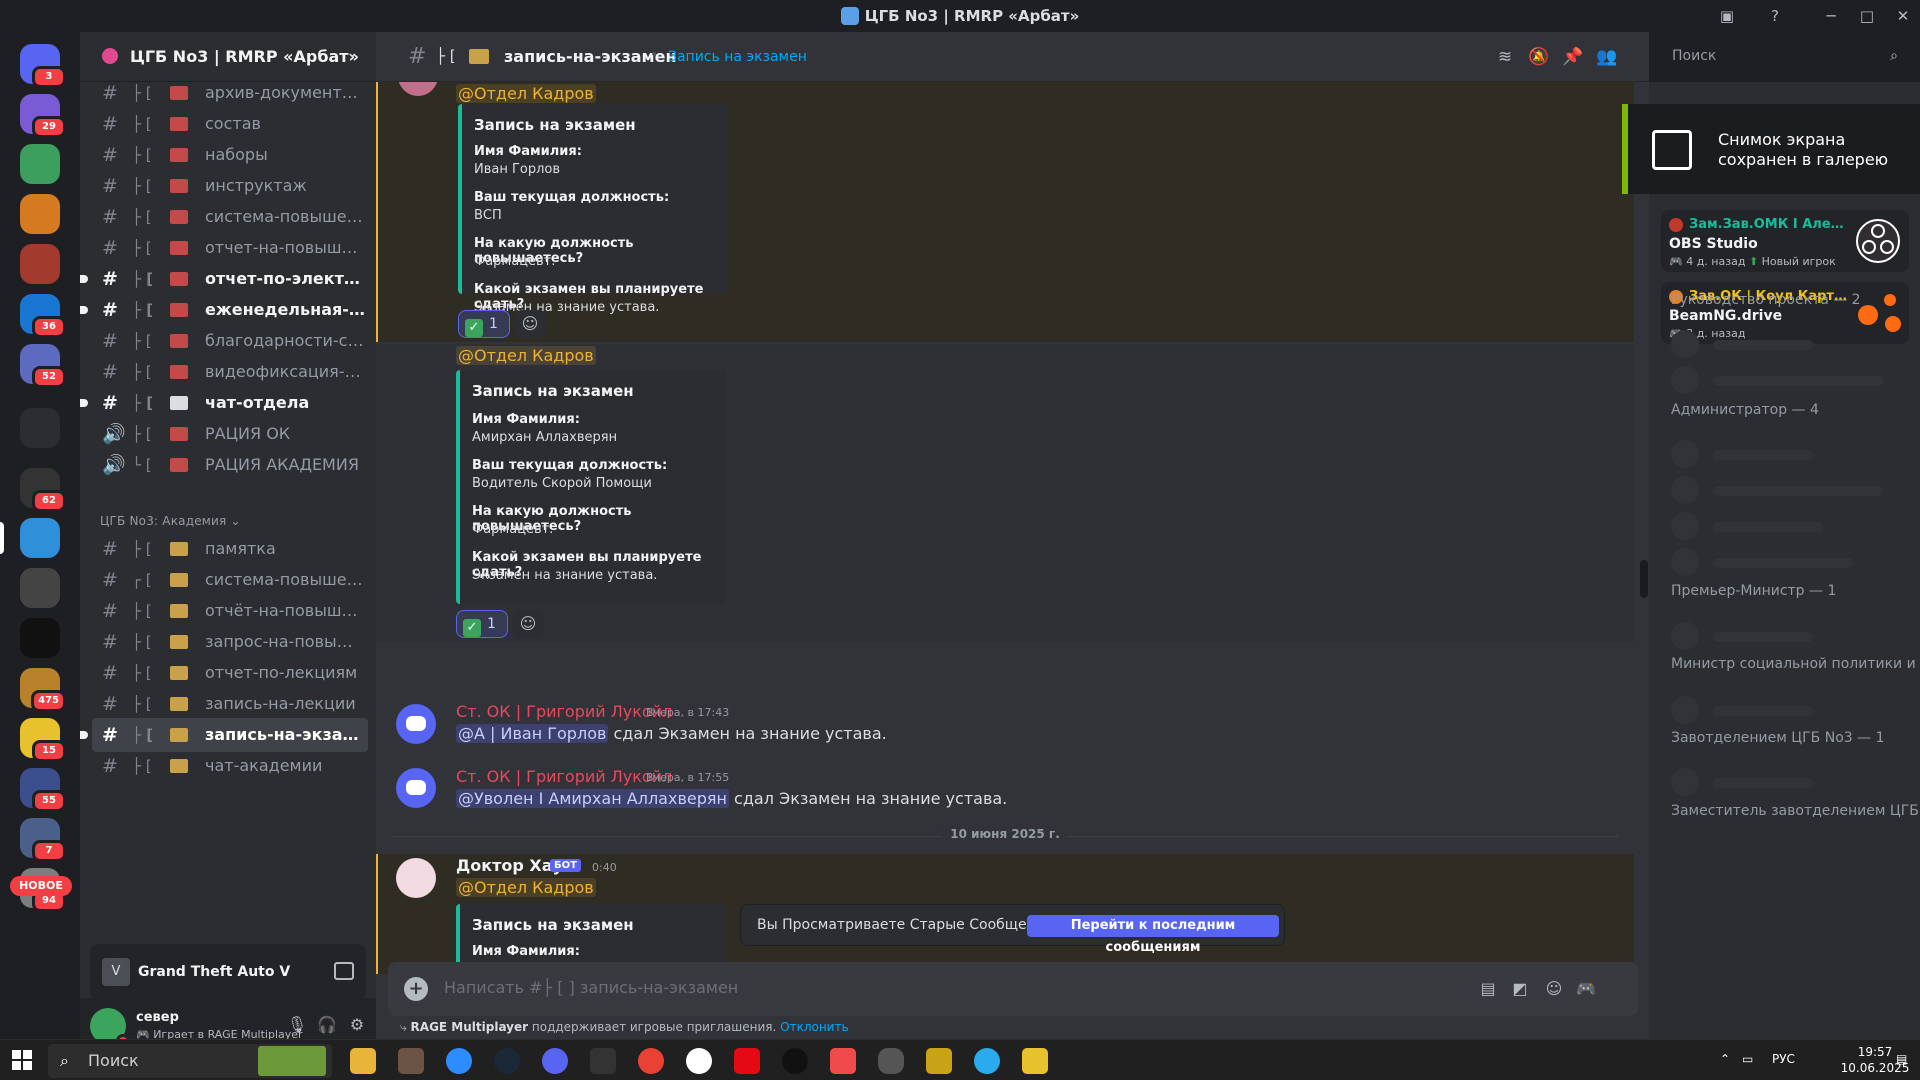 This screenshot has height=1080, width=1920. What do you see at coordinates (1747, 1059) in the screenshot?
I see `network-icon: ▭` at bounding box center [1747, 1059].